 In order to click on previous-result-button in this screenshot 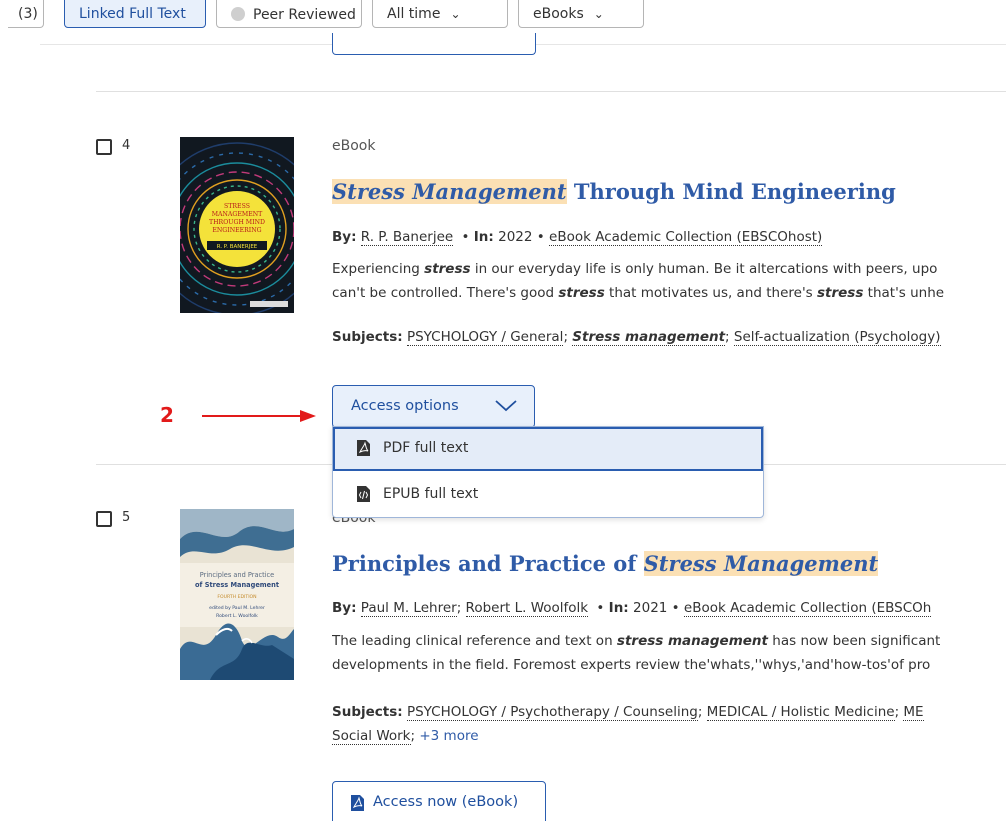, I will do `click(434, 44)`.